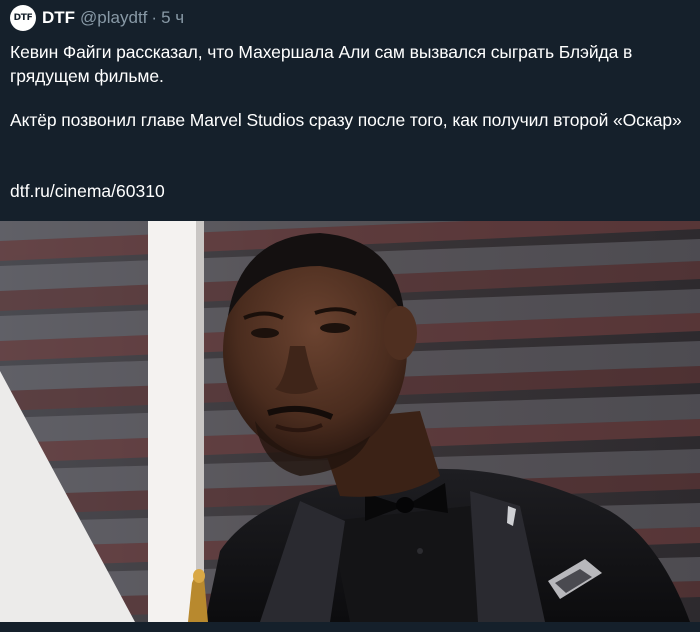  I want to click on white-column, so click(172, 421).